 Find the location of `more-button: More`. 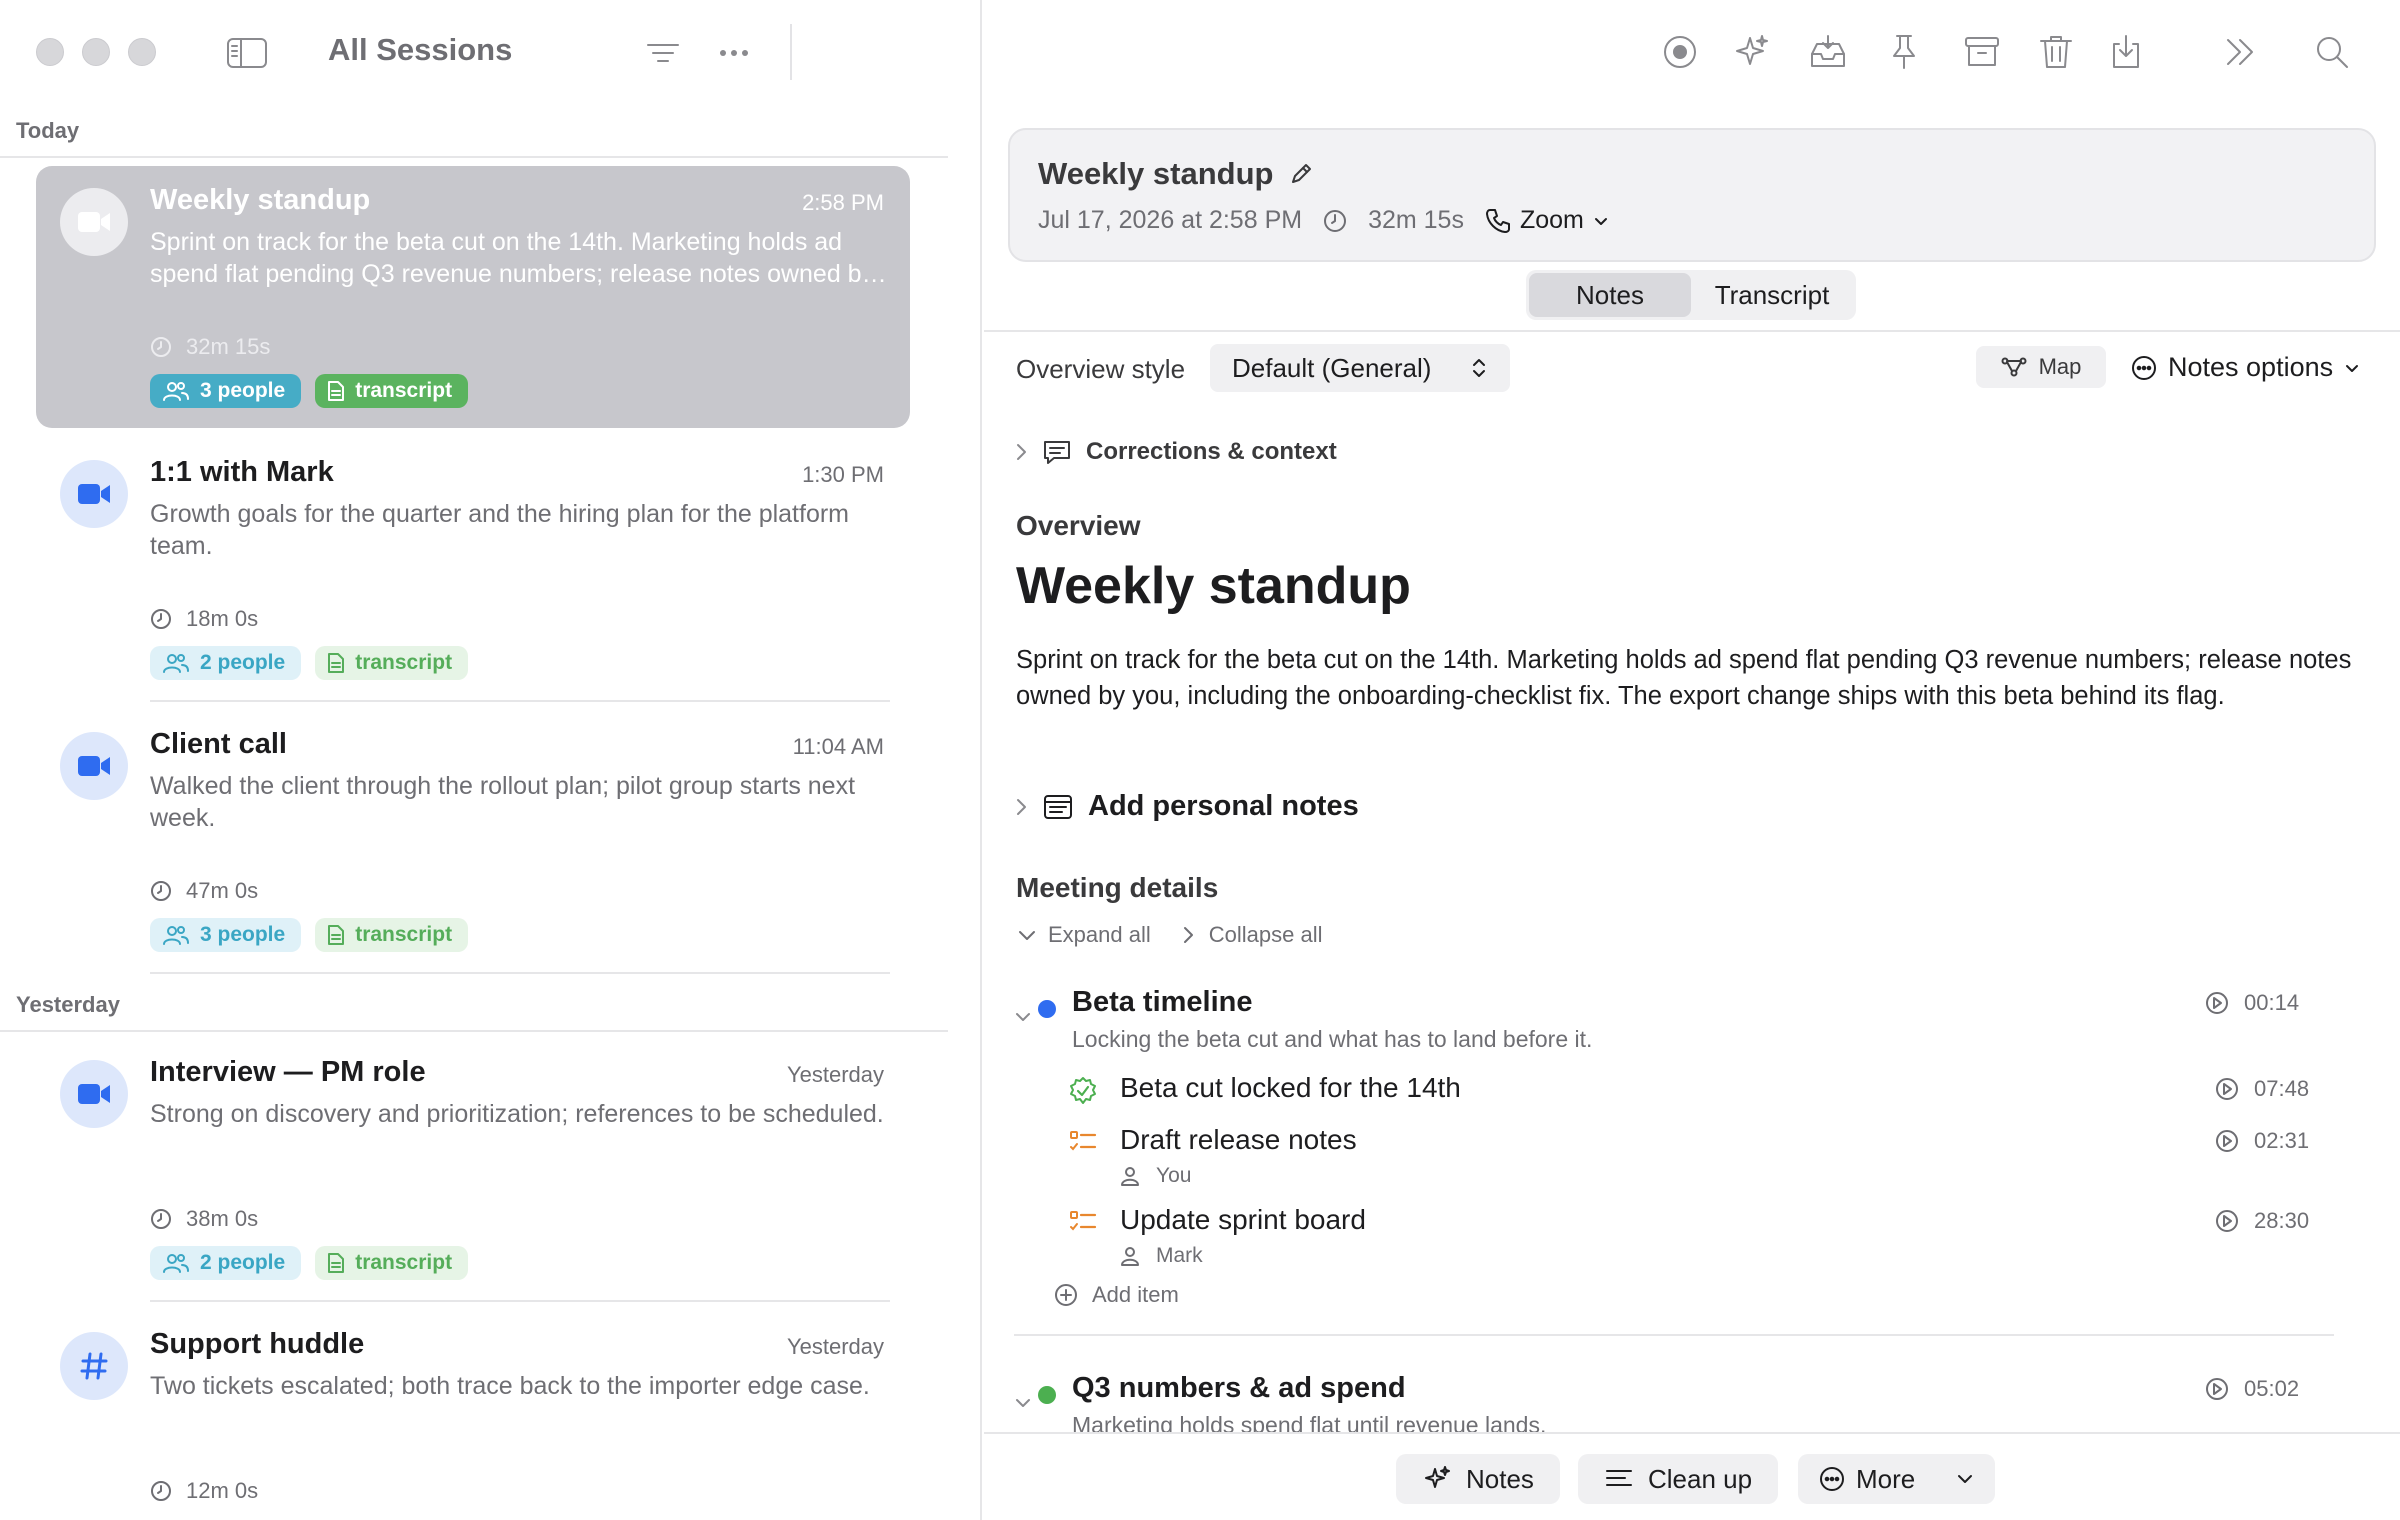

more-button: More is located at coordinates (1897, 1479).